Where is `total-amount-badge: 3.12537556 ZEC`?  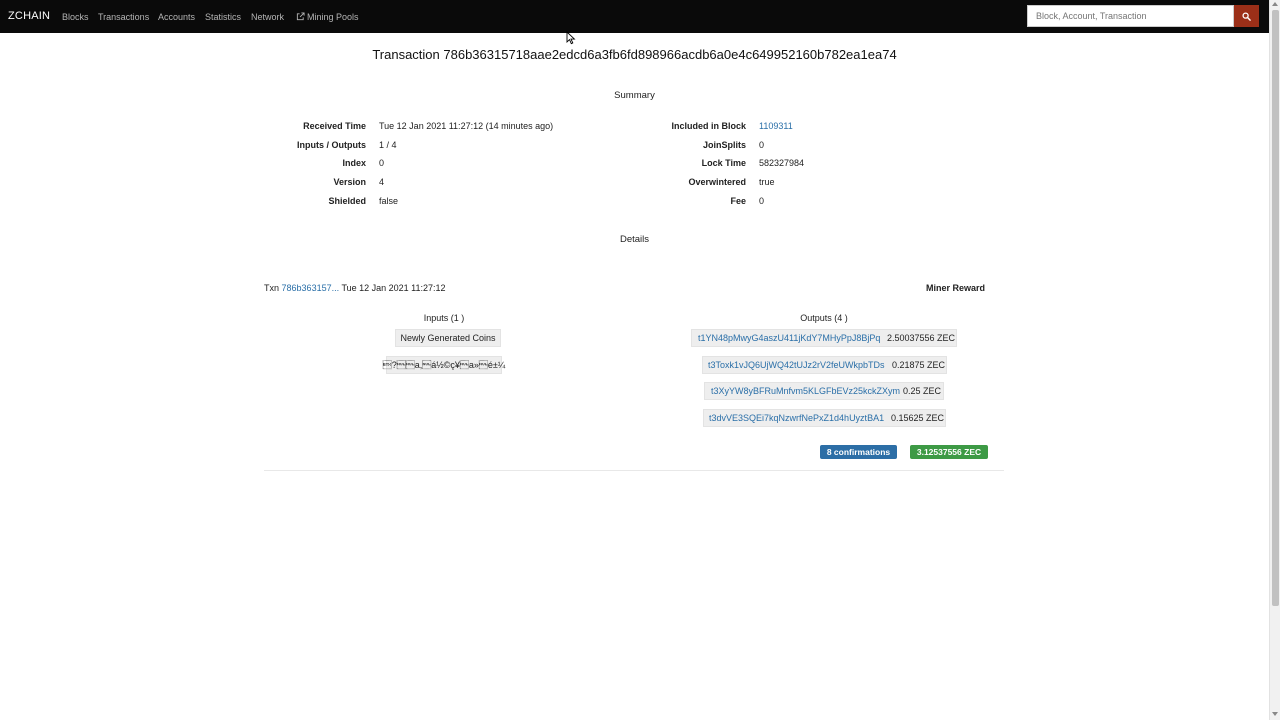 total-amount-badge: 3.12537556 ZEC is located at coordinates (949, 452).